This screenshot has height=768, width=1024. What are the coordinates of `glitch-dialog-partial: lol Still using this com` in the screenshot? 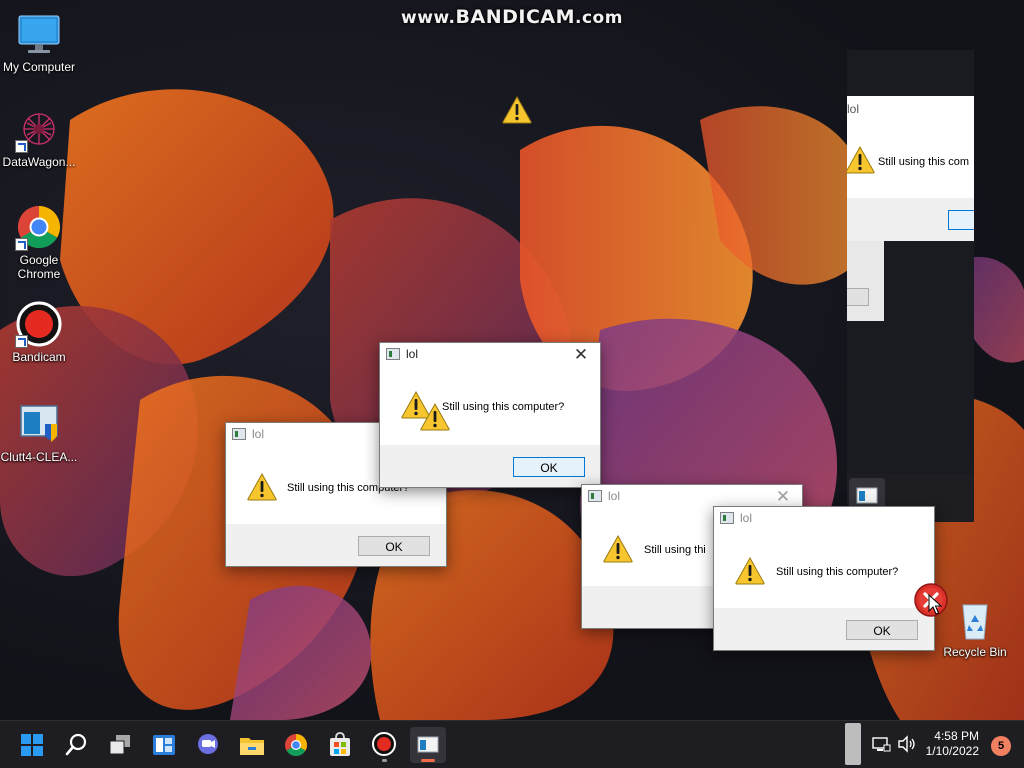 It's located at (910, 168).